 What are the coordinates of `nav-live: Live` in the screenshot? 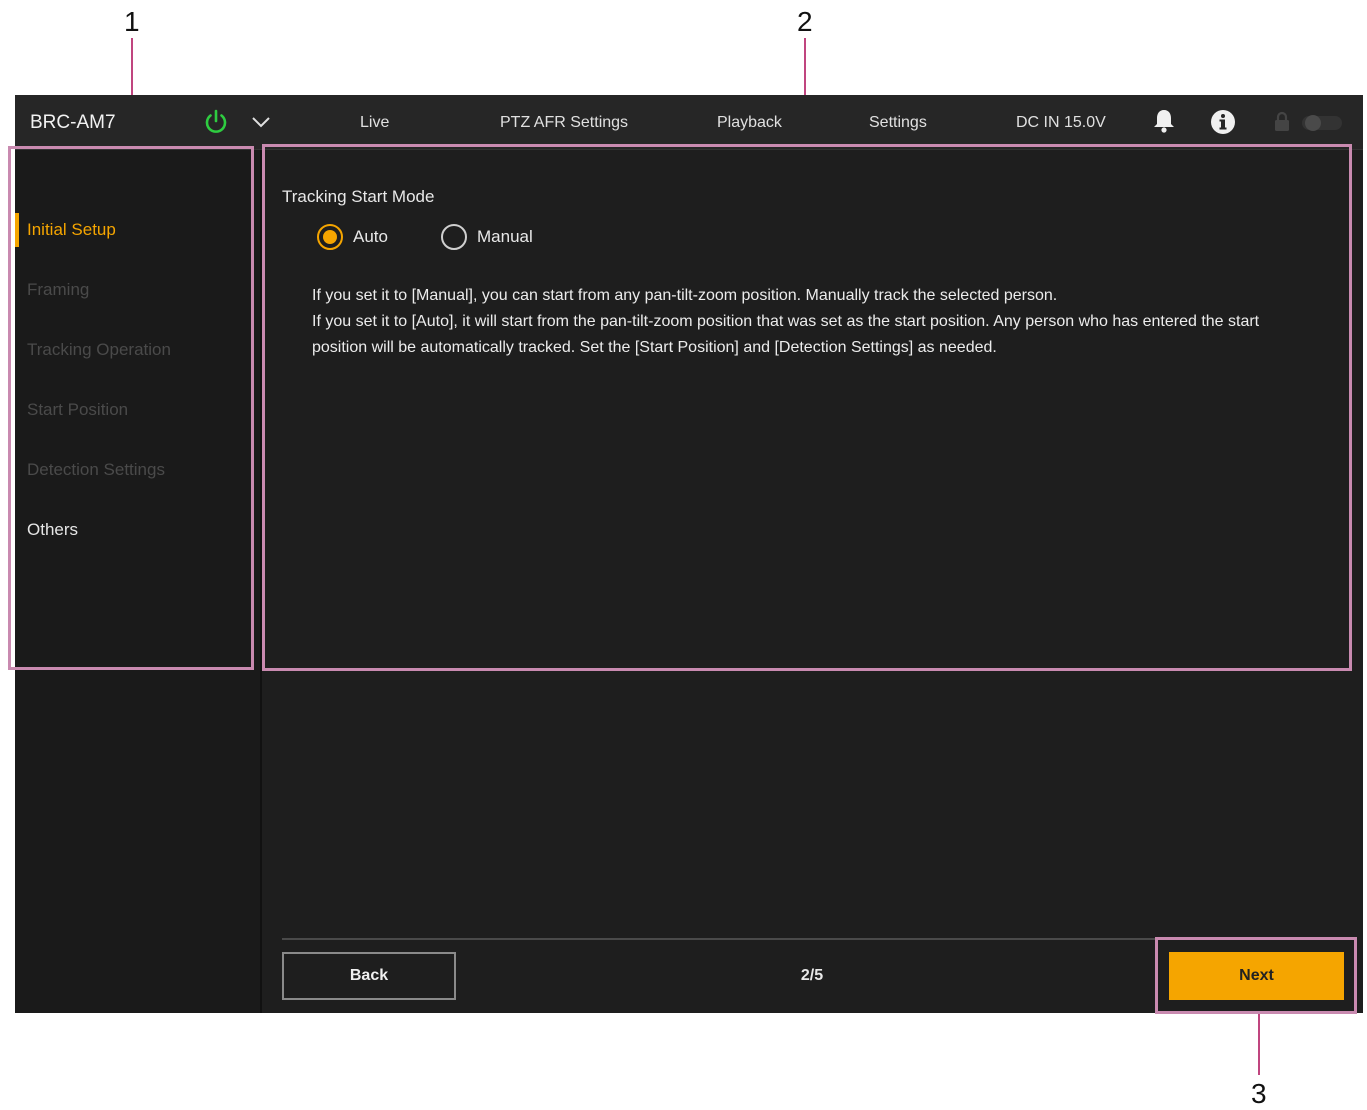 It's located at (374, 123).